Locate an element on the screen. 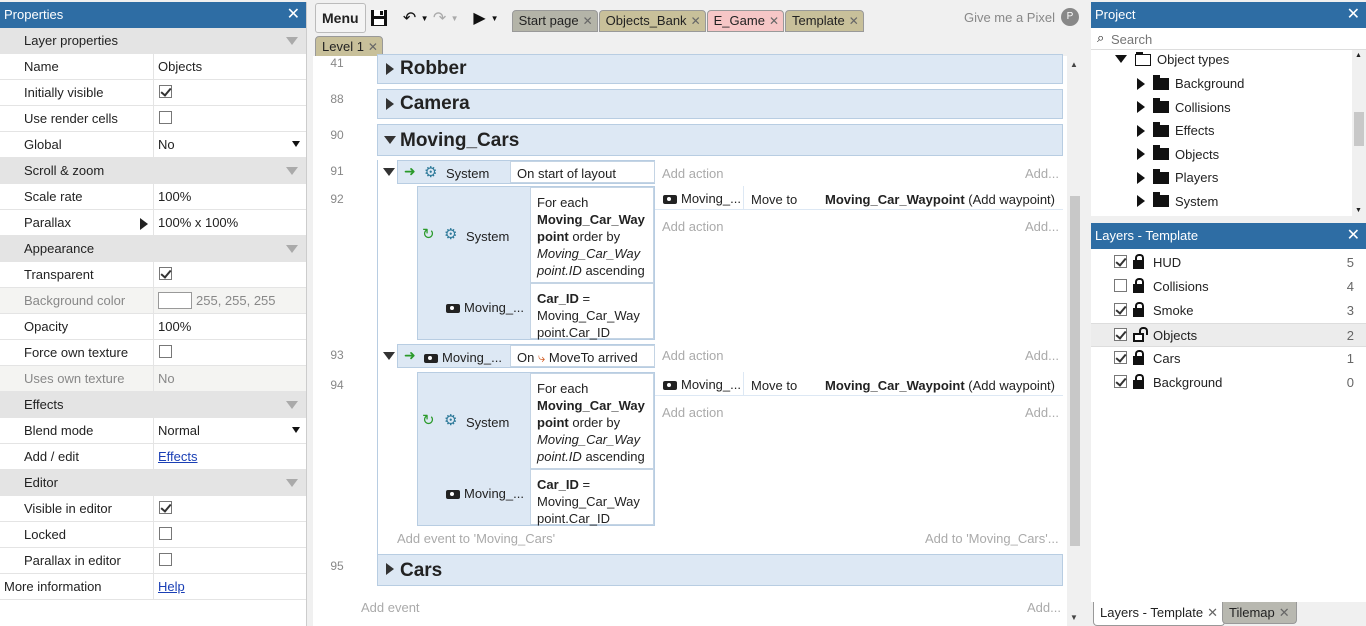  tab-e-game: E_Game ✕ is located at coordinates (745, 21).